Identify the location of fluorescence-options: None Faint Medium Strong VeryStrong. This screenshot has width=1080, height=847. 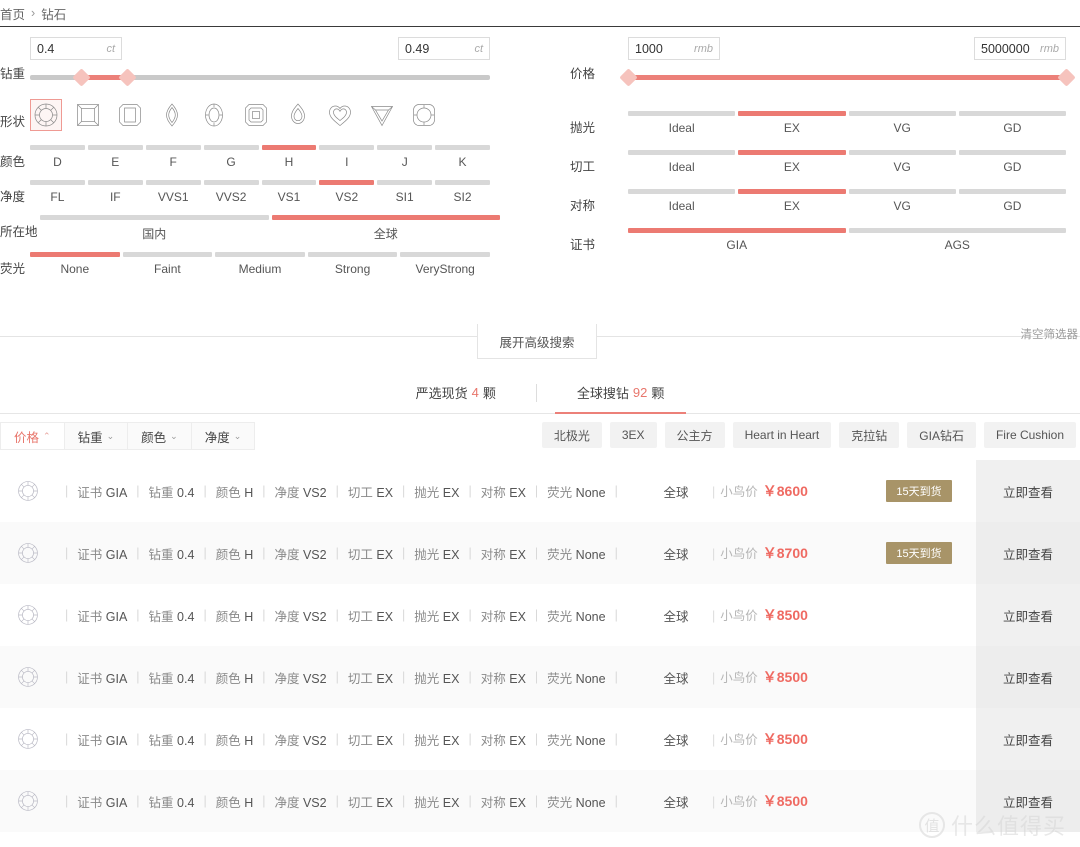
(260, 264).